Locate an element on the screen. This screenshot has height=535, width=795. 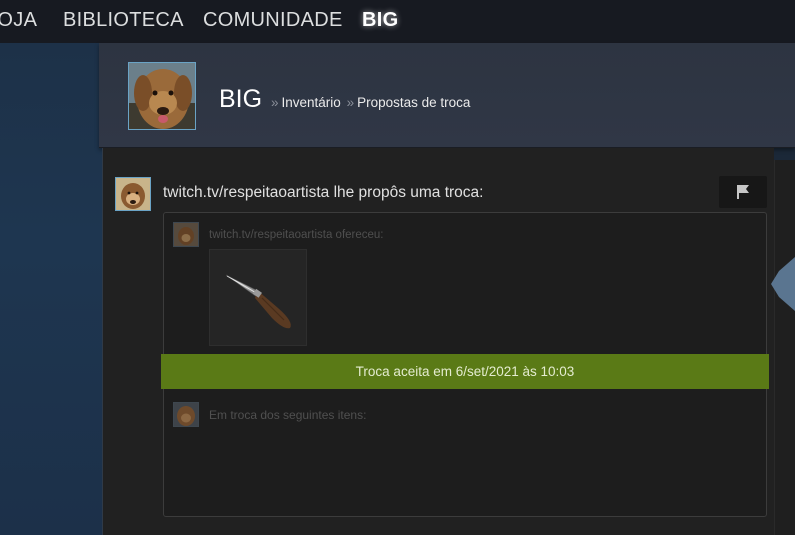
partner-avatar-small is located at coordinates (186, 234).